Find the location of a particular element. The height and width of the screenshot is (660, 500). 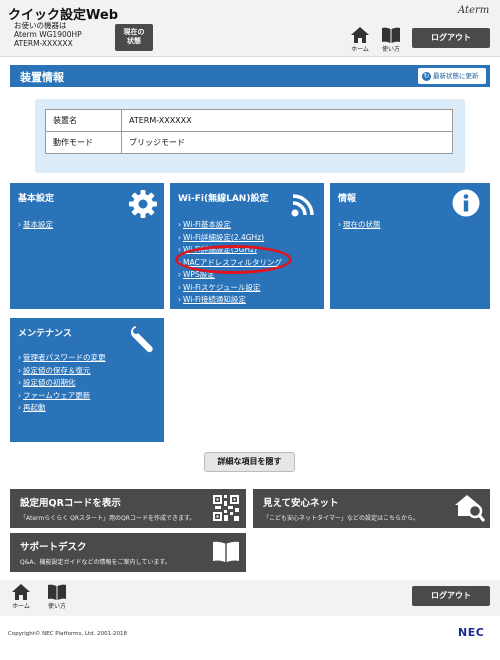

device-name: ATERM-XXXXXX is located at coordinates (43, 43).